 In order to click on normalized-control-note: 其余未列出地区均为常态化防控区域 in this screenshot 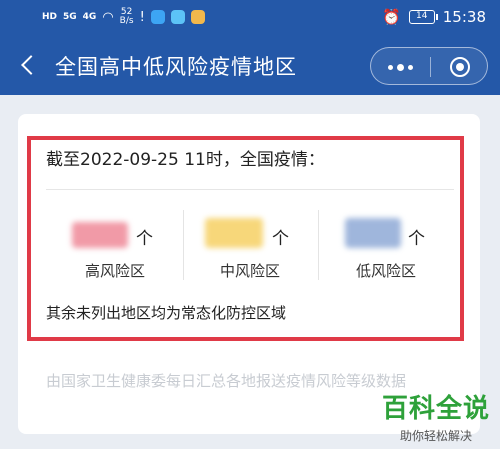, I will do `click(166, 313)`.